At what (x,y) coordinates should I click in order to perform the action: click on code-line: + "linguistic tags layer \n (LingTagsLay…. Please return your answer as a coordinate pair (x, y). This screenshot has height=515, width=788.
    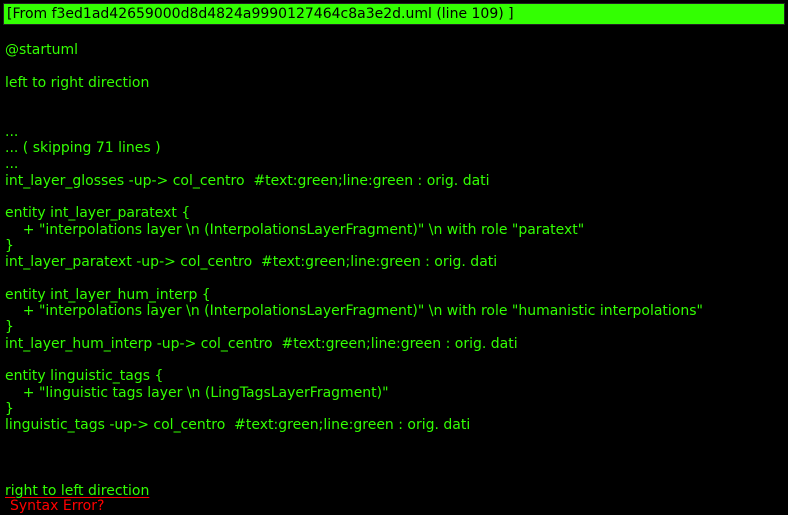
    Looking at the image, I should click on (197, 393).